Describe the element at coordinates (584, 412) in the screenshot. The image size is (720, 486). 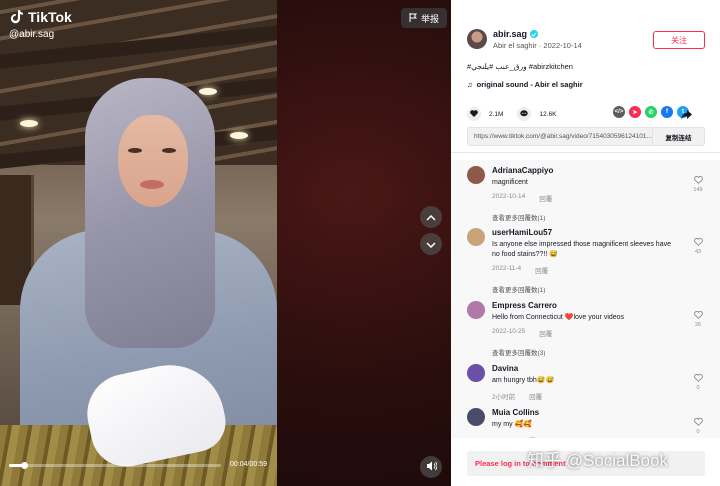
I see `comment-author: Muia Collins` at that location.